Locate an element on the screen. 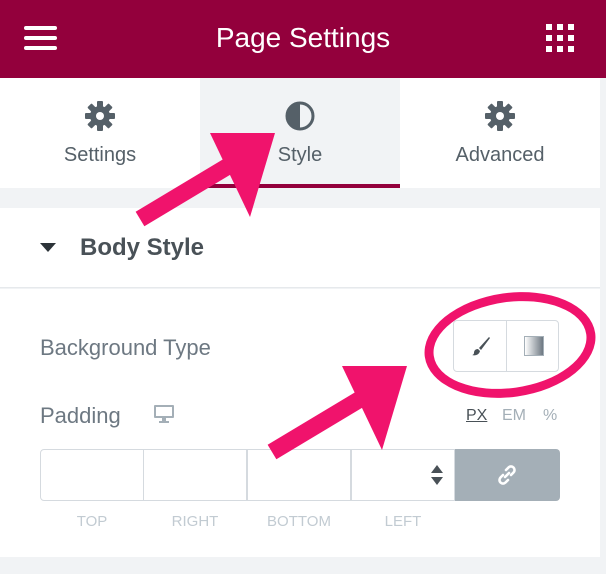 Image resolution: width=606 pixels, height=574 pixels. annotation-arrow-to-background-type is located at coordinates (337, 413).